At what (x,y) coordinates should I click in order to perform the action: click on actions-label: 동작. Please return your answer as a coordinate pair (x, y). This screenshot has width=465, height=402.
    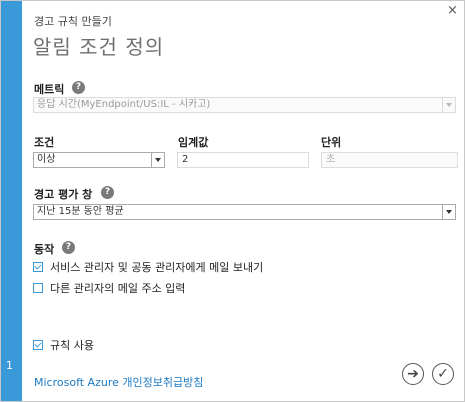
    Looking at the image, I should click on (44, 249).